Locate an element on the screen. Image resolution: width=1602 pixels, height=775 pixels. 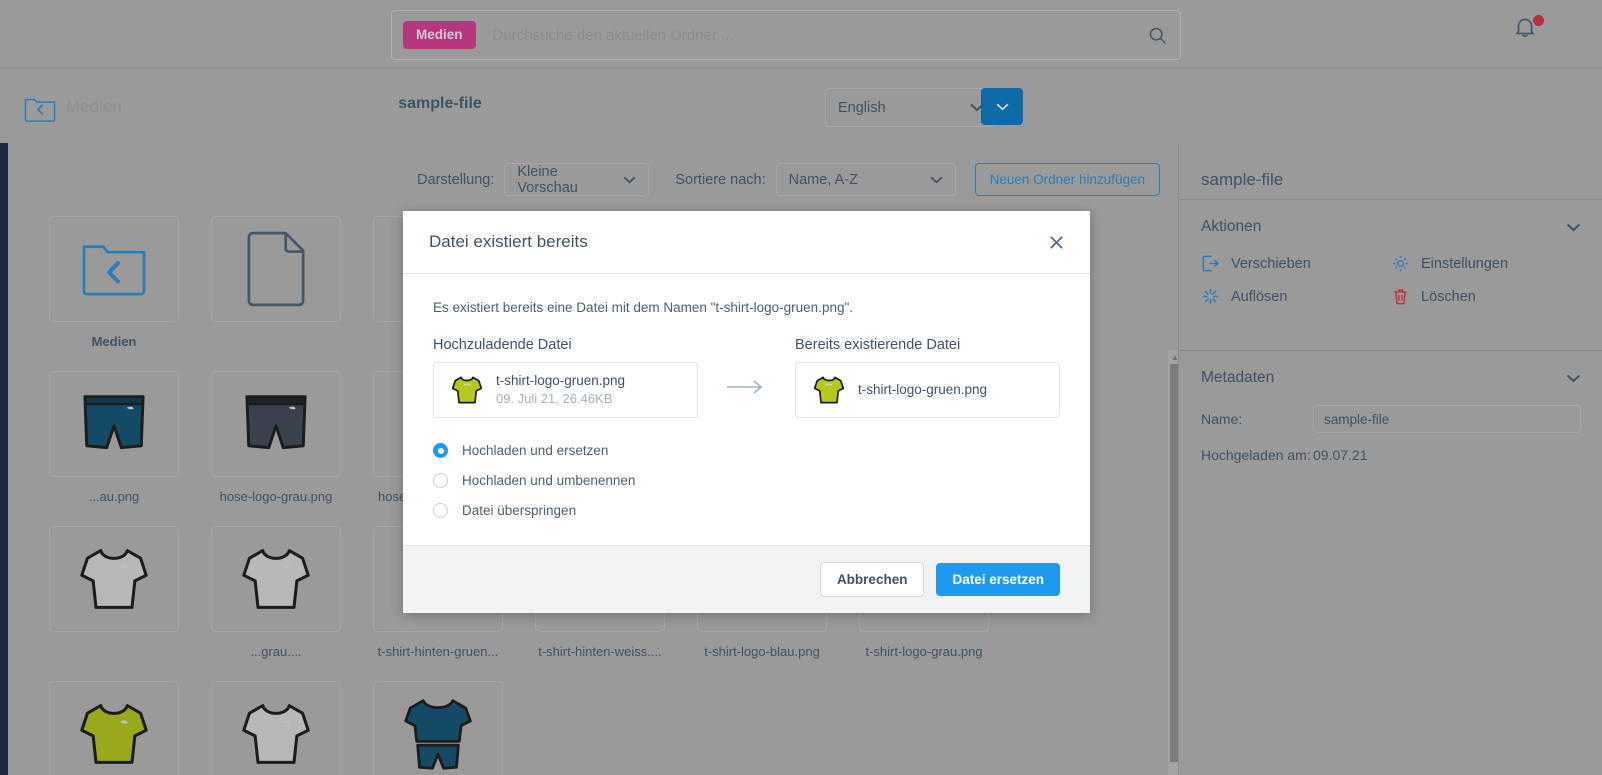
close-icon is located at coordinates (1056, 242).